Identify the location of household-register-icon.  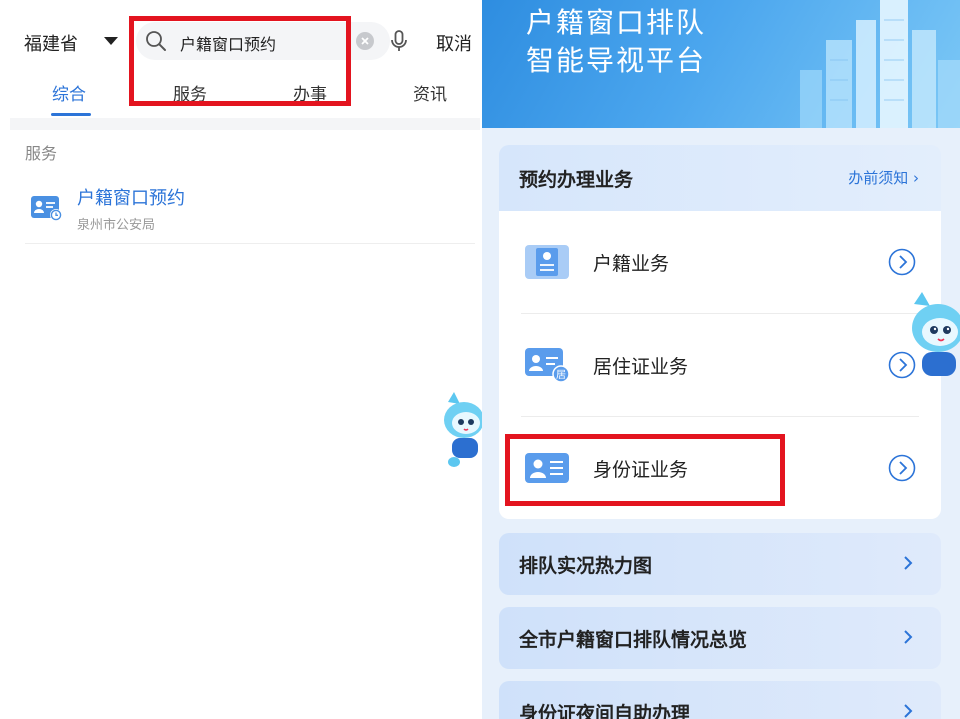
(547, 262).